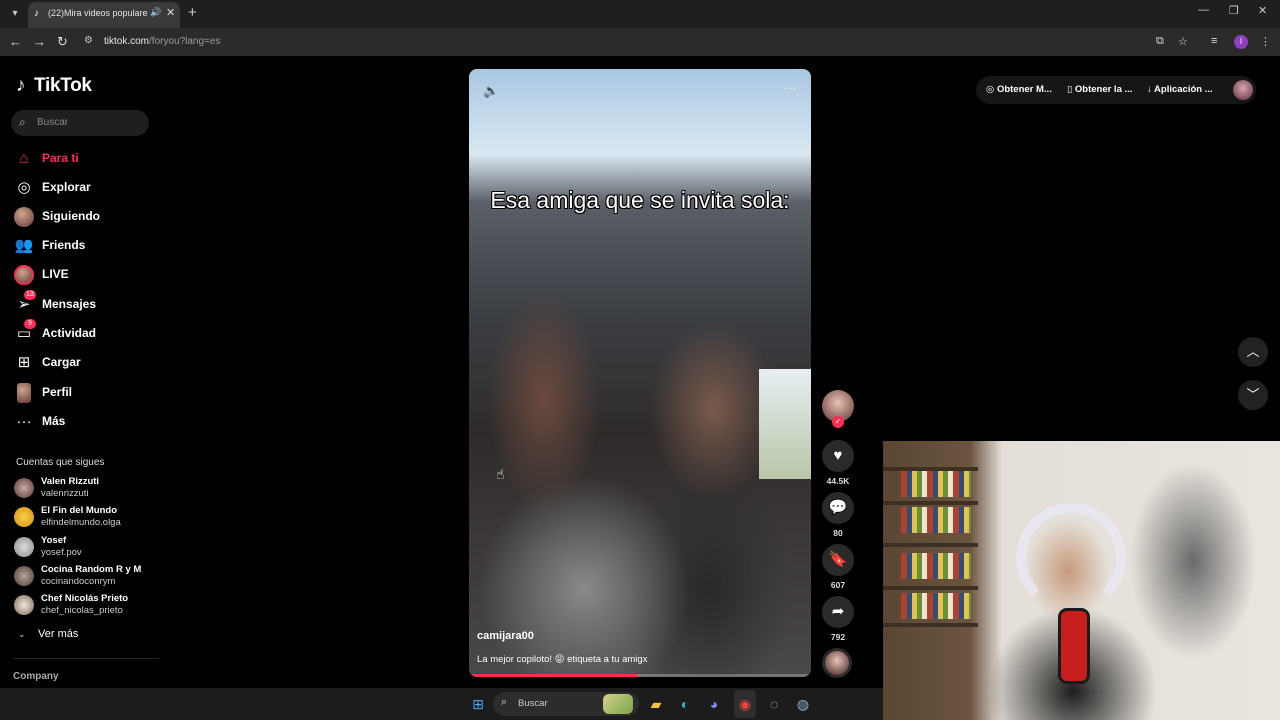 The height and width of the screenshot is (720, 1280). Describe the element at coordinates (70, 481) in the screenshot. I see `account-name: Valen Rizzuti` at that location.